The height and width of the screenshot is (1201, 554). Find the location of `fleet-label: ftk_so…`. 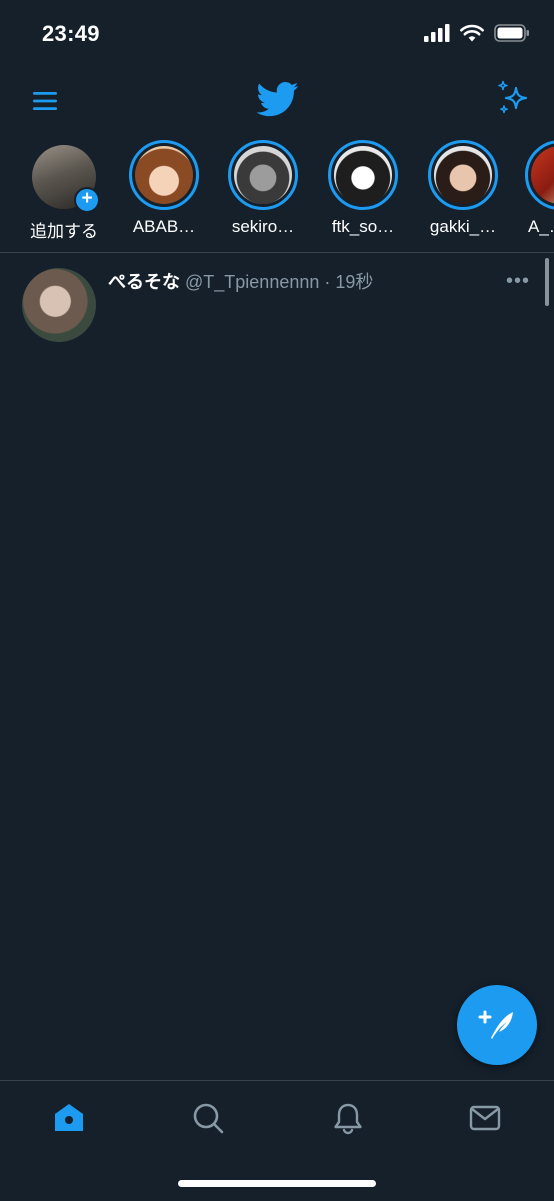

fleet-label: ftk_so… is located at coordinates (363, 226).